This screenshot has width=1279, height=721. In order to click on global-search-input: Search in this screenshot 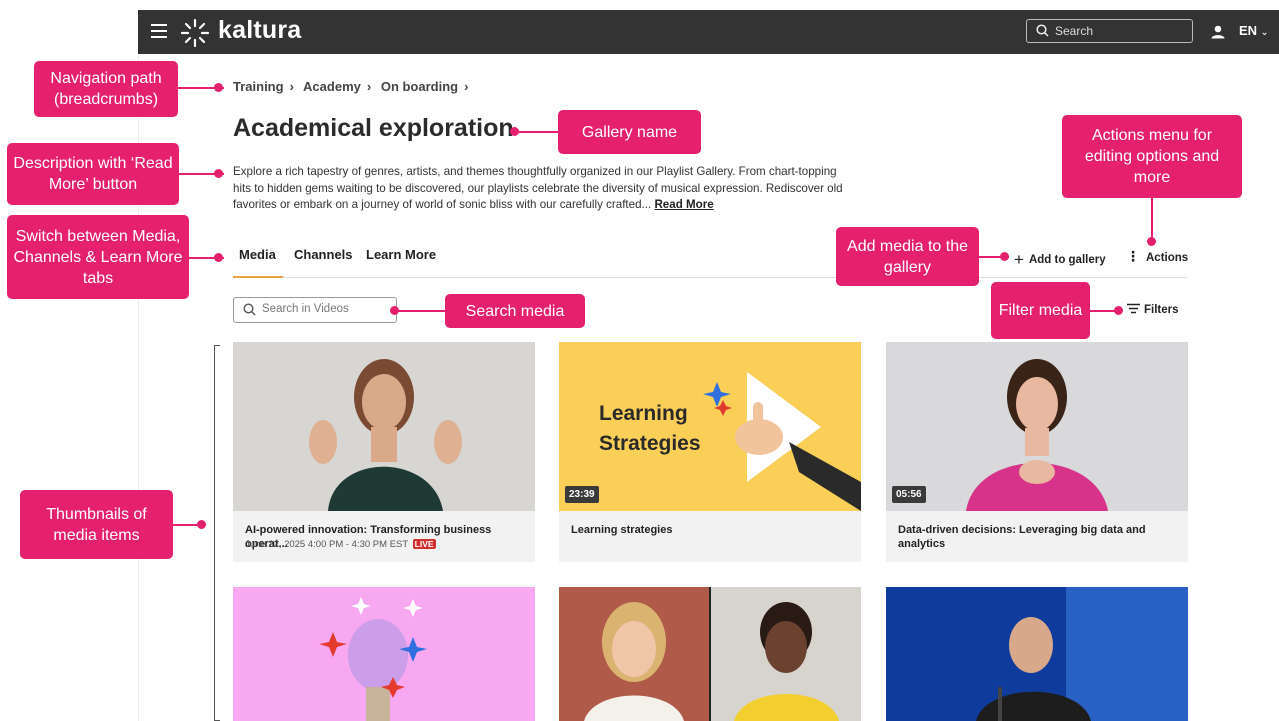, I will do `click(1109, 31)`.